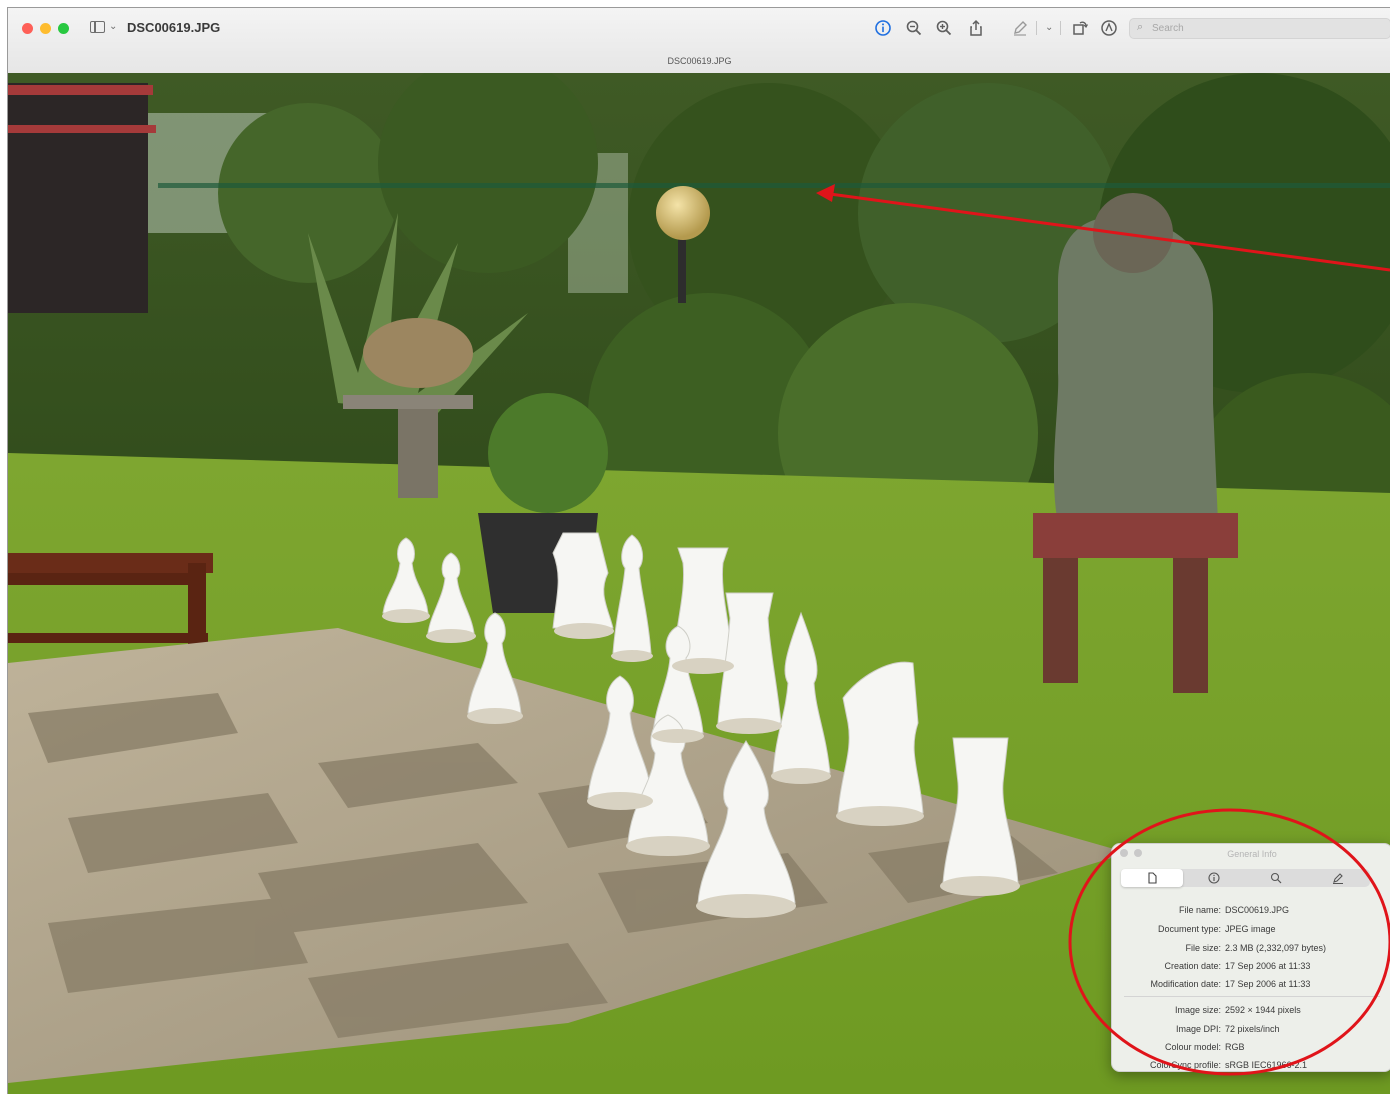 The height and width of the screenshot is (1094, 1390). What do you see at coordinates (1185, 984) in the screenshot?
I see `row-label: Modification date:` at bounding box center [1185, 984].